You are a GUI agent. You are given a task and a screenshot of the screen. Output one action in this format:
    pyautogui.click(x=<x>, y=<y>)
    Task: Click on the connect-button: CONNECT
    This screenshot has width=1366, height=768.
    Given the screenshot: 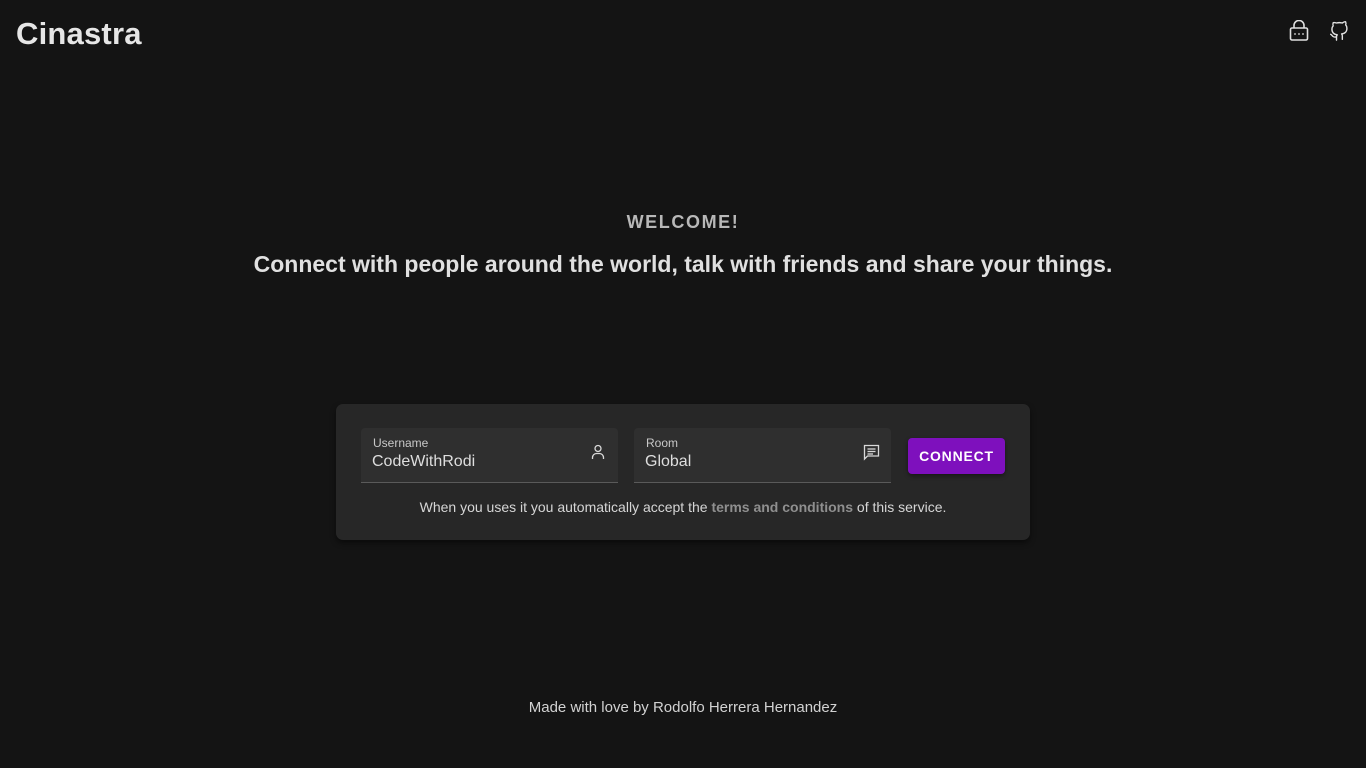 What is the action you would take?
    pyautogui.click(x=956, y=456)
    